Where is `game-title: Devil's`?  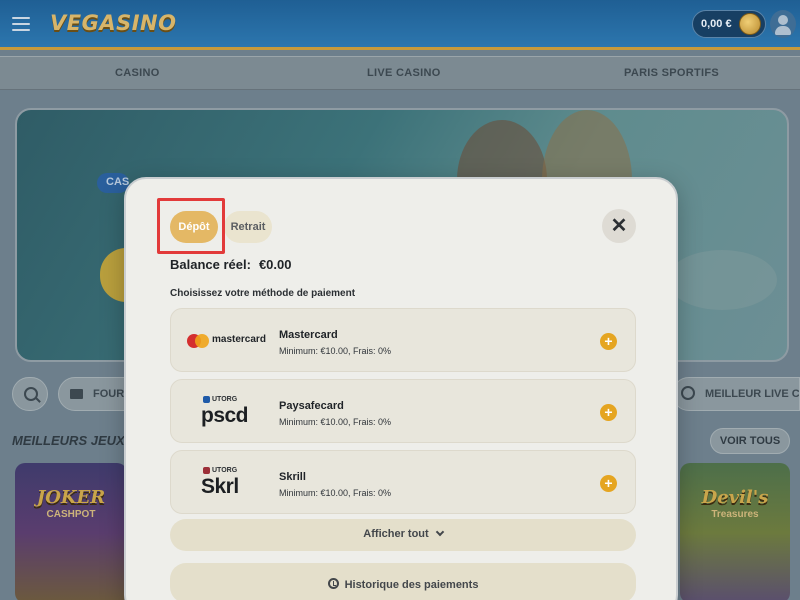 game-title: Devil's is located at coordinates (735, 497).